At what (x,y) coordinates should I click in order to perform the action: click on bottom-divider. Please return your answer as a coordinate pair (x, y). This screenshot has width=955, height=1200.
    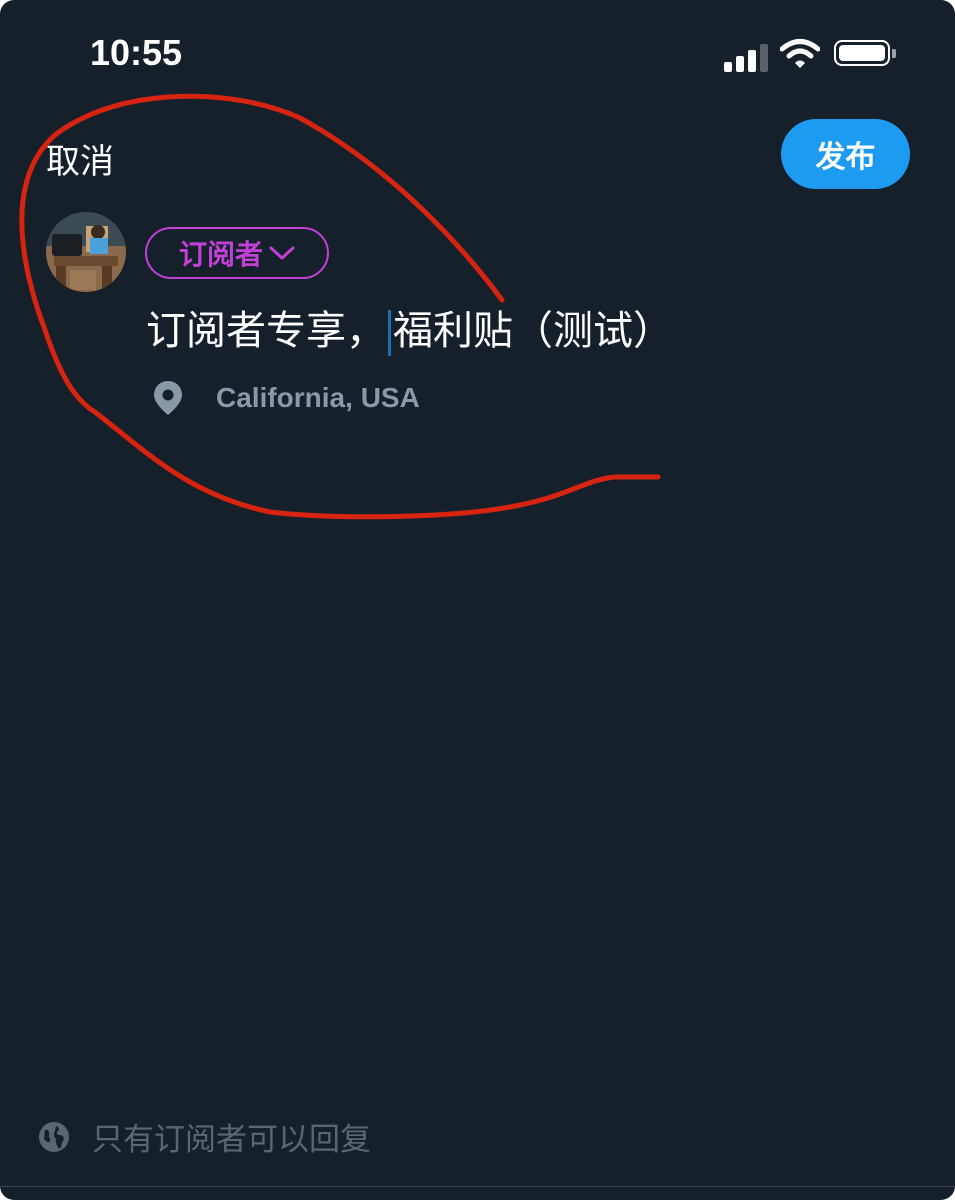
    Looking at the image, I should click on (477, 1186).